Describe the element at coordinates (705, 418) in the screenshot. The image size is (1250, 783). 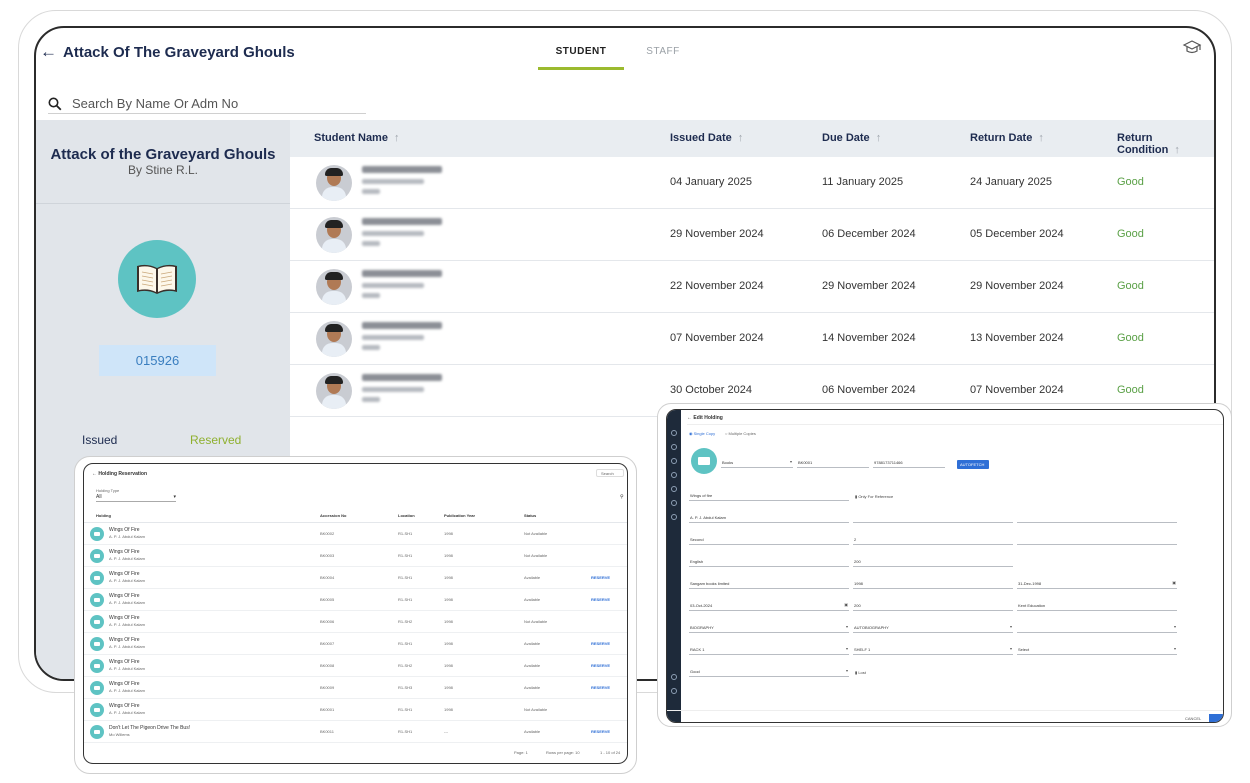
I see `edit-holding-title: ← Edit Holding` at that location.